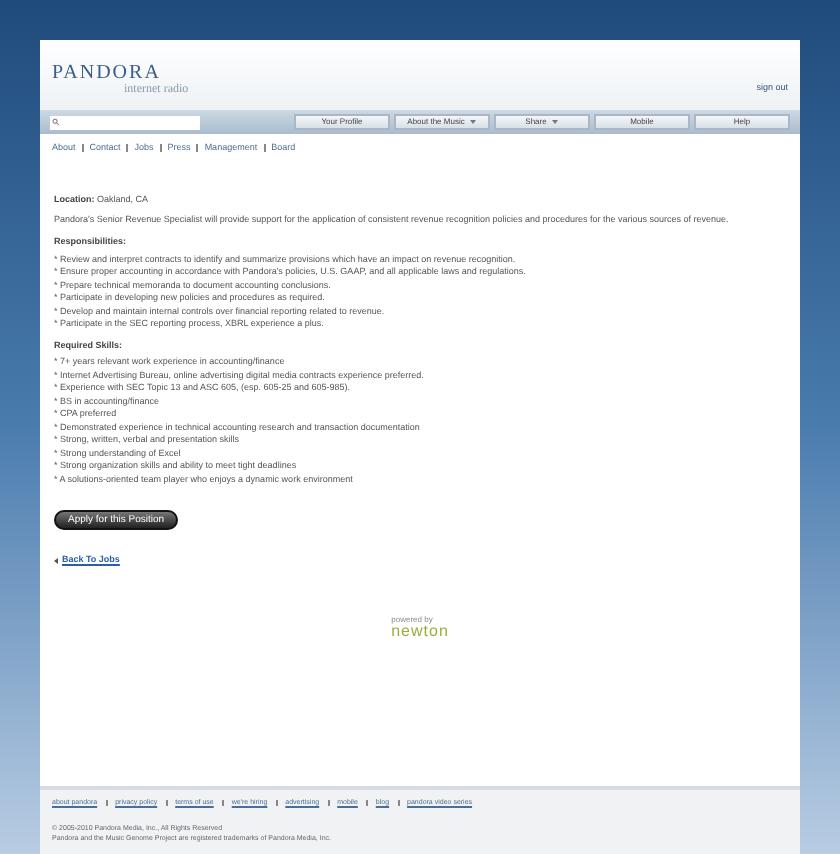 The height and width of the screenshot is (854, 840). Describe the element at coordinates (56, 560) in the screenshot. I see `arrow-icon` at that location.